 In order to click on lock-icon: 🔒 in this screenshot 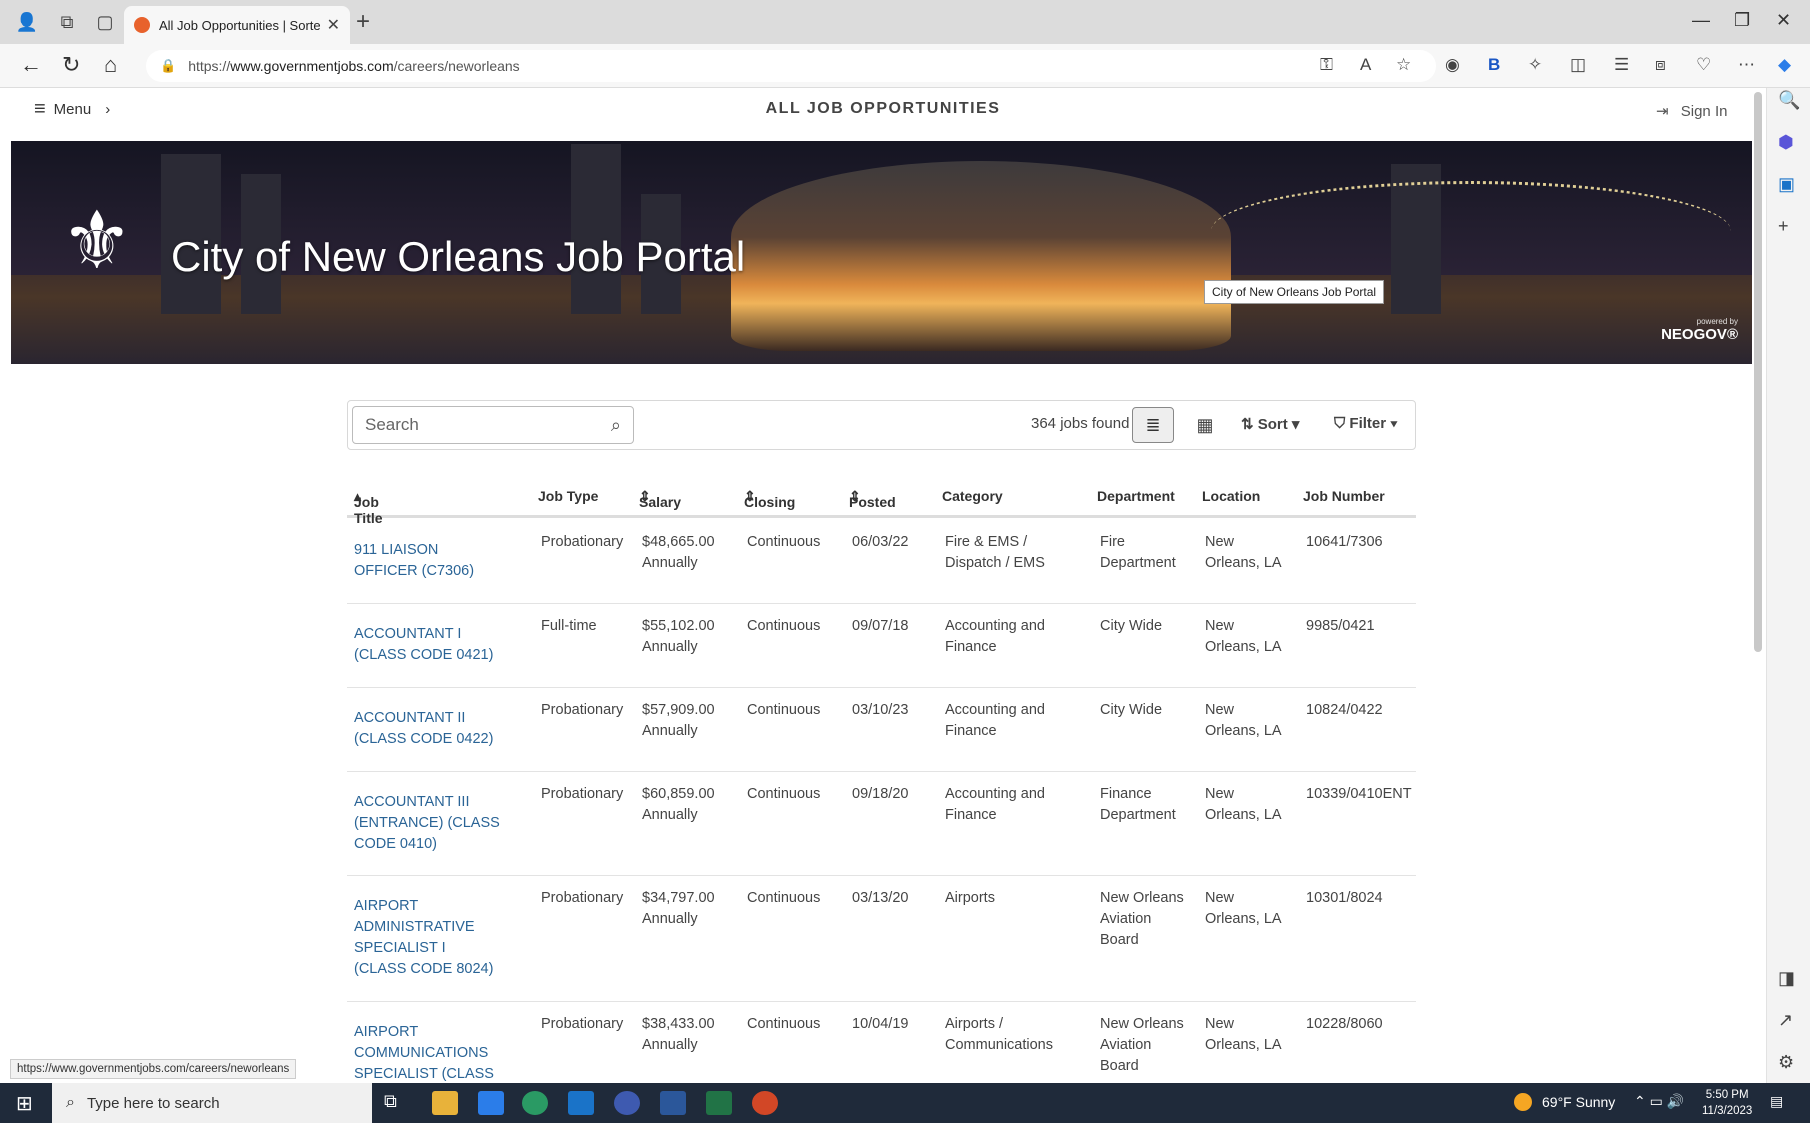, I will do `click(168, 66)`.